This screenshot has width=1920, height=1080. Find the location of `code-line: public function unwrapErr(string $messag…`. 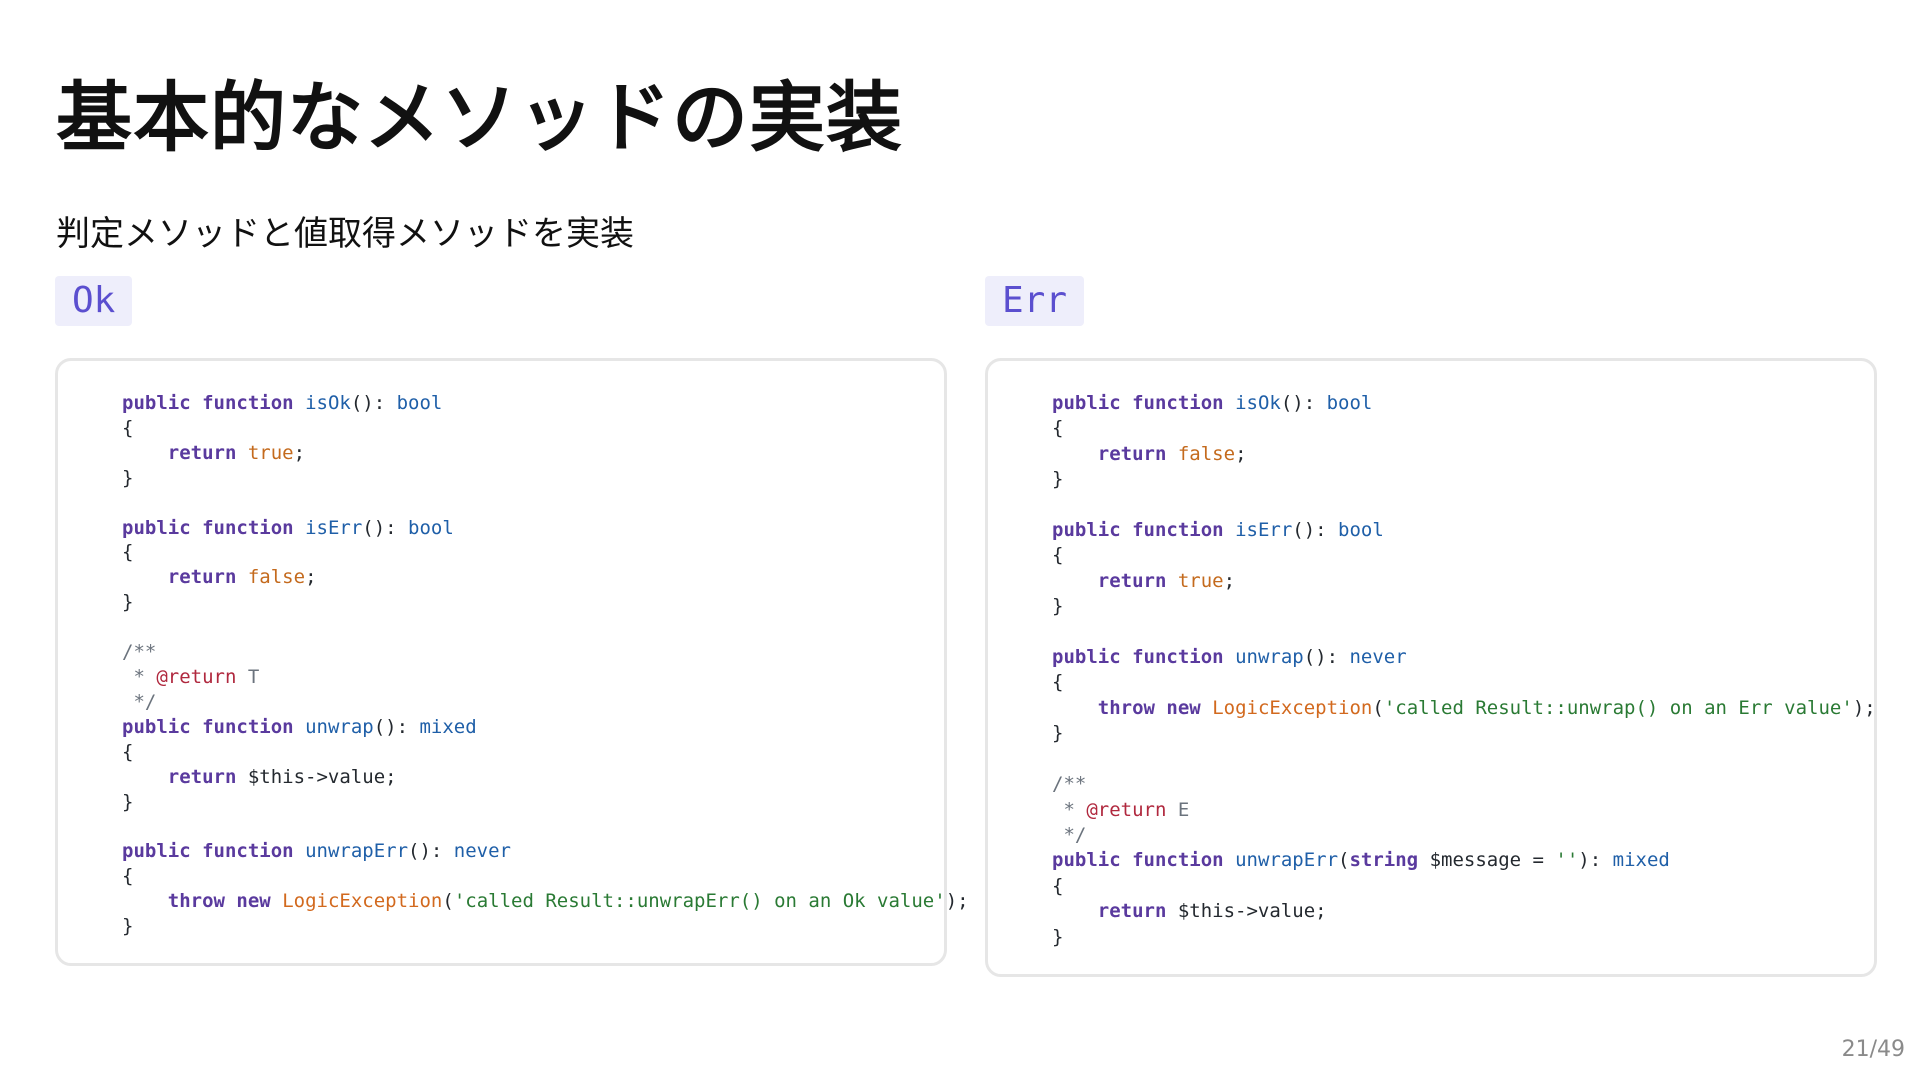

code-line: public function unwrapErr(string $messag… is located at coordinates (1361, 860).